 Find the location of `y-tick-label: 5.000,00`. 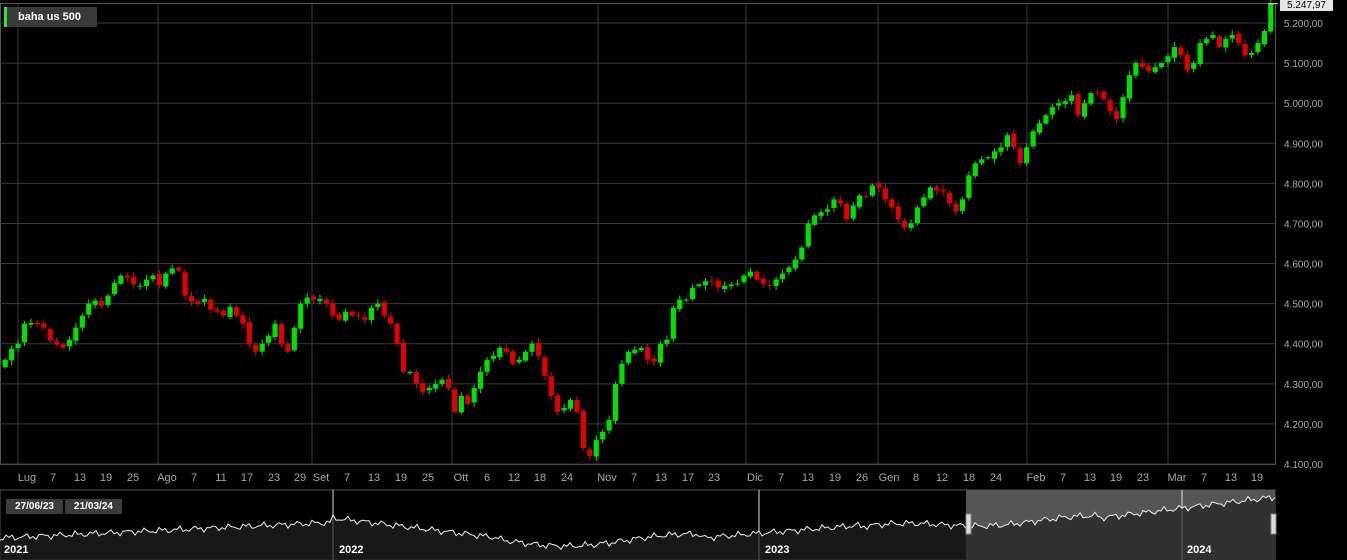

y-tick-label: 5.000,00 is located at coordinates (1303, 104).